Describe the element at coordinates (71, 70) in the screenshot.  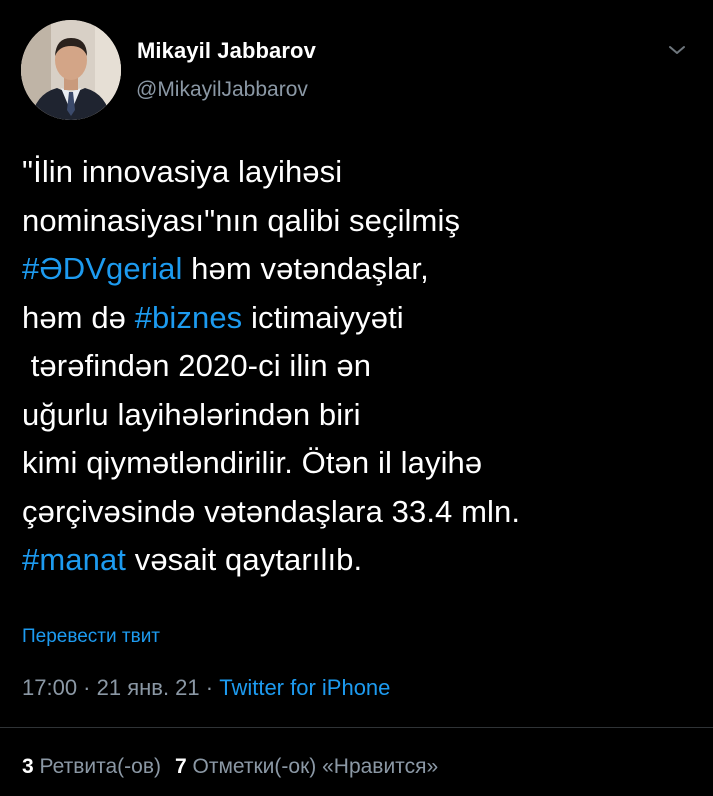
I see `avatar` at that location.